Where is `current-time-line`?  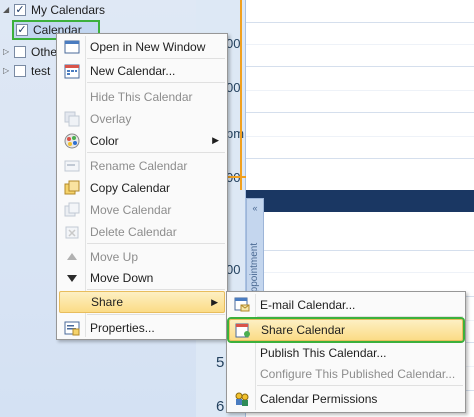 current-time-line is located at coordinates (241, 95).